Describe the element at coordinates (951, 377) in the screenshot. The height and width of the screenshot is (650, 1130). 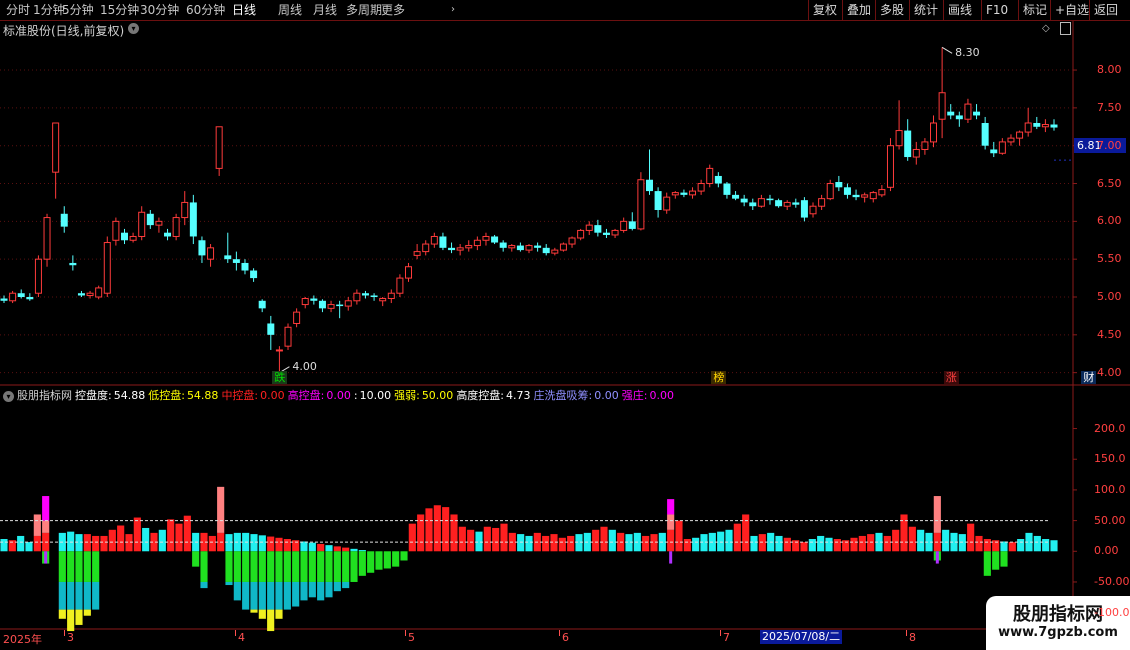
I see `event-marker: 涨` at that location.